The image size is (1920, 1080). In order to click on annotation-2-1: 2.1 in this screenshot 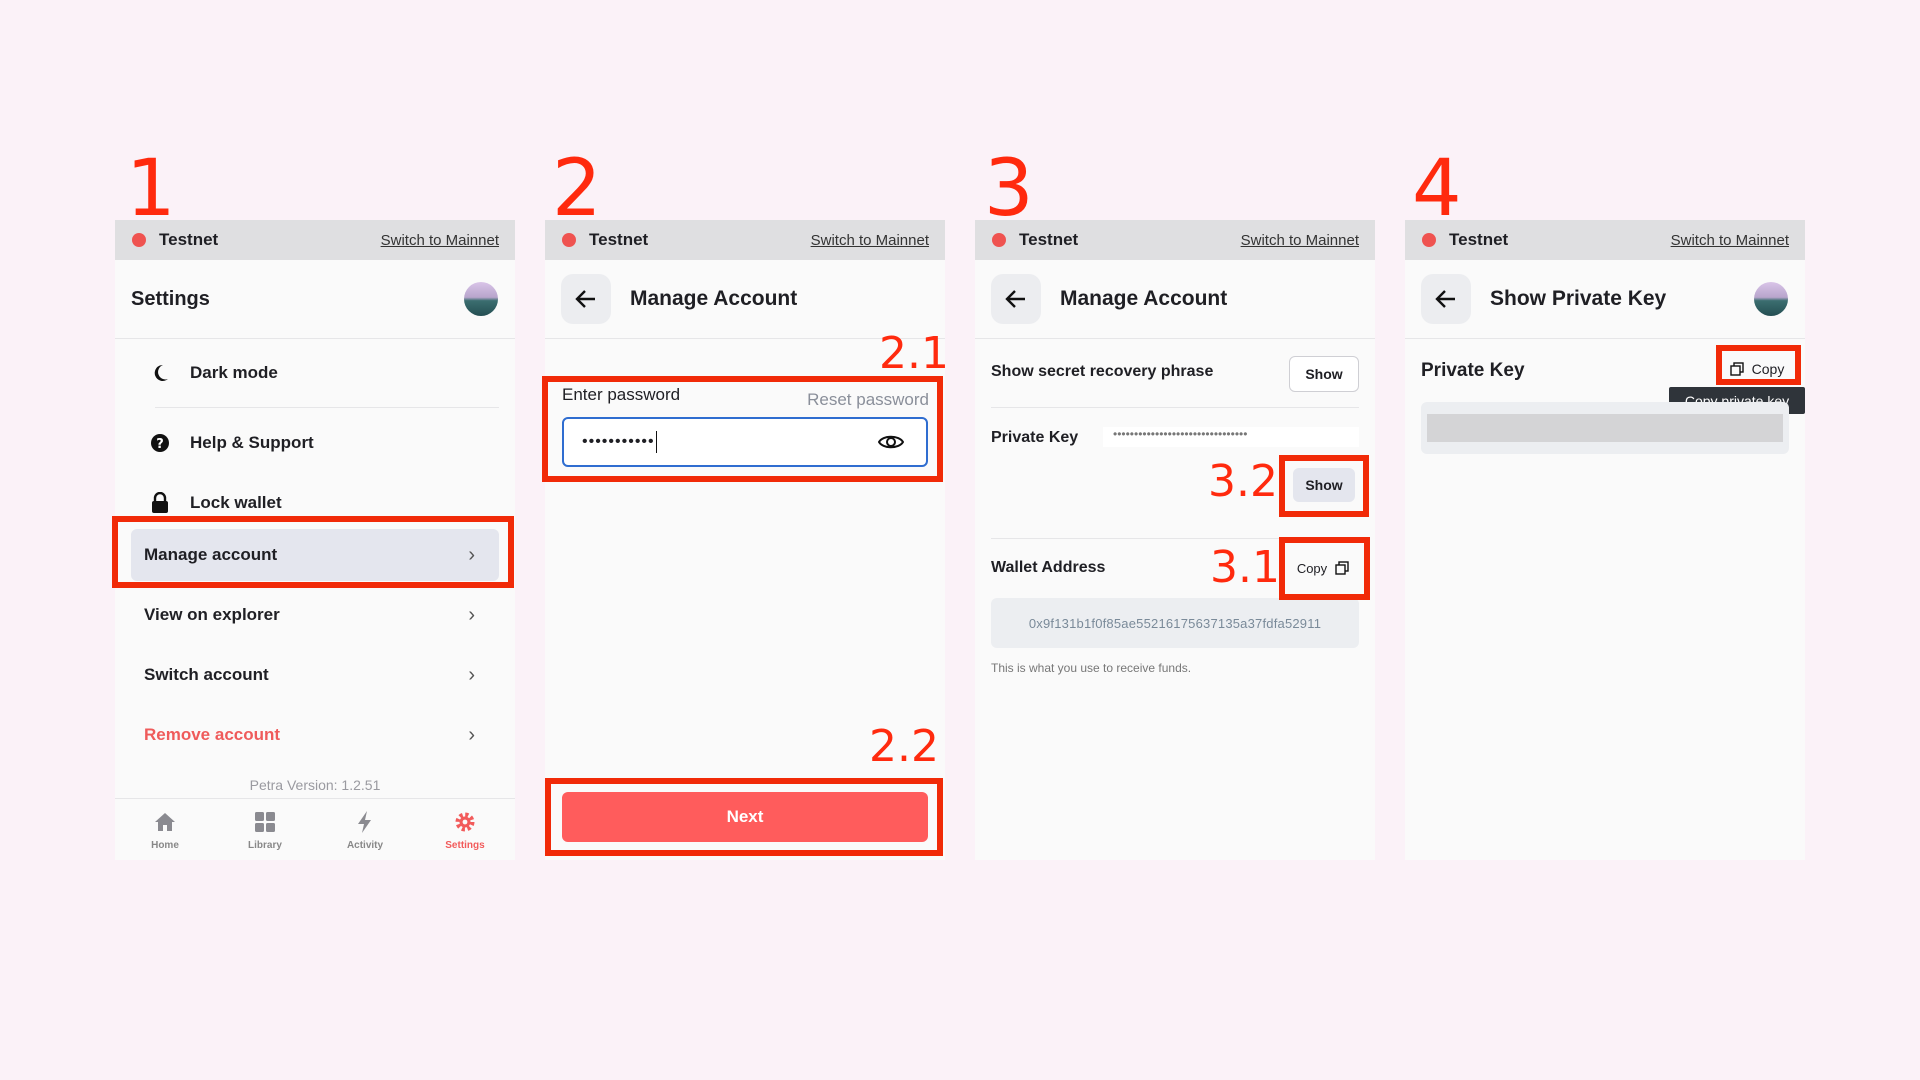, I will do `click(914, 353)`.